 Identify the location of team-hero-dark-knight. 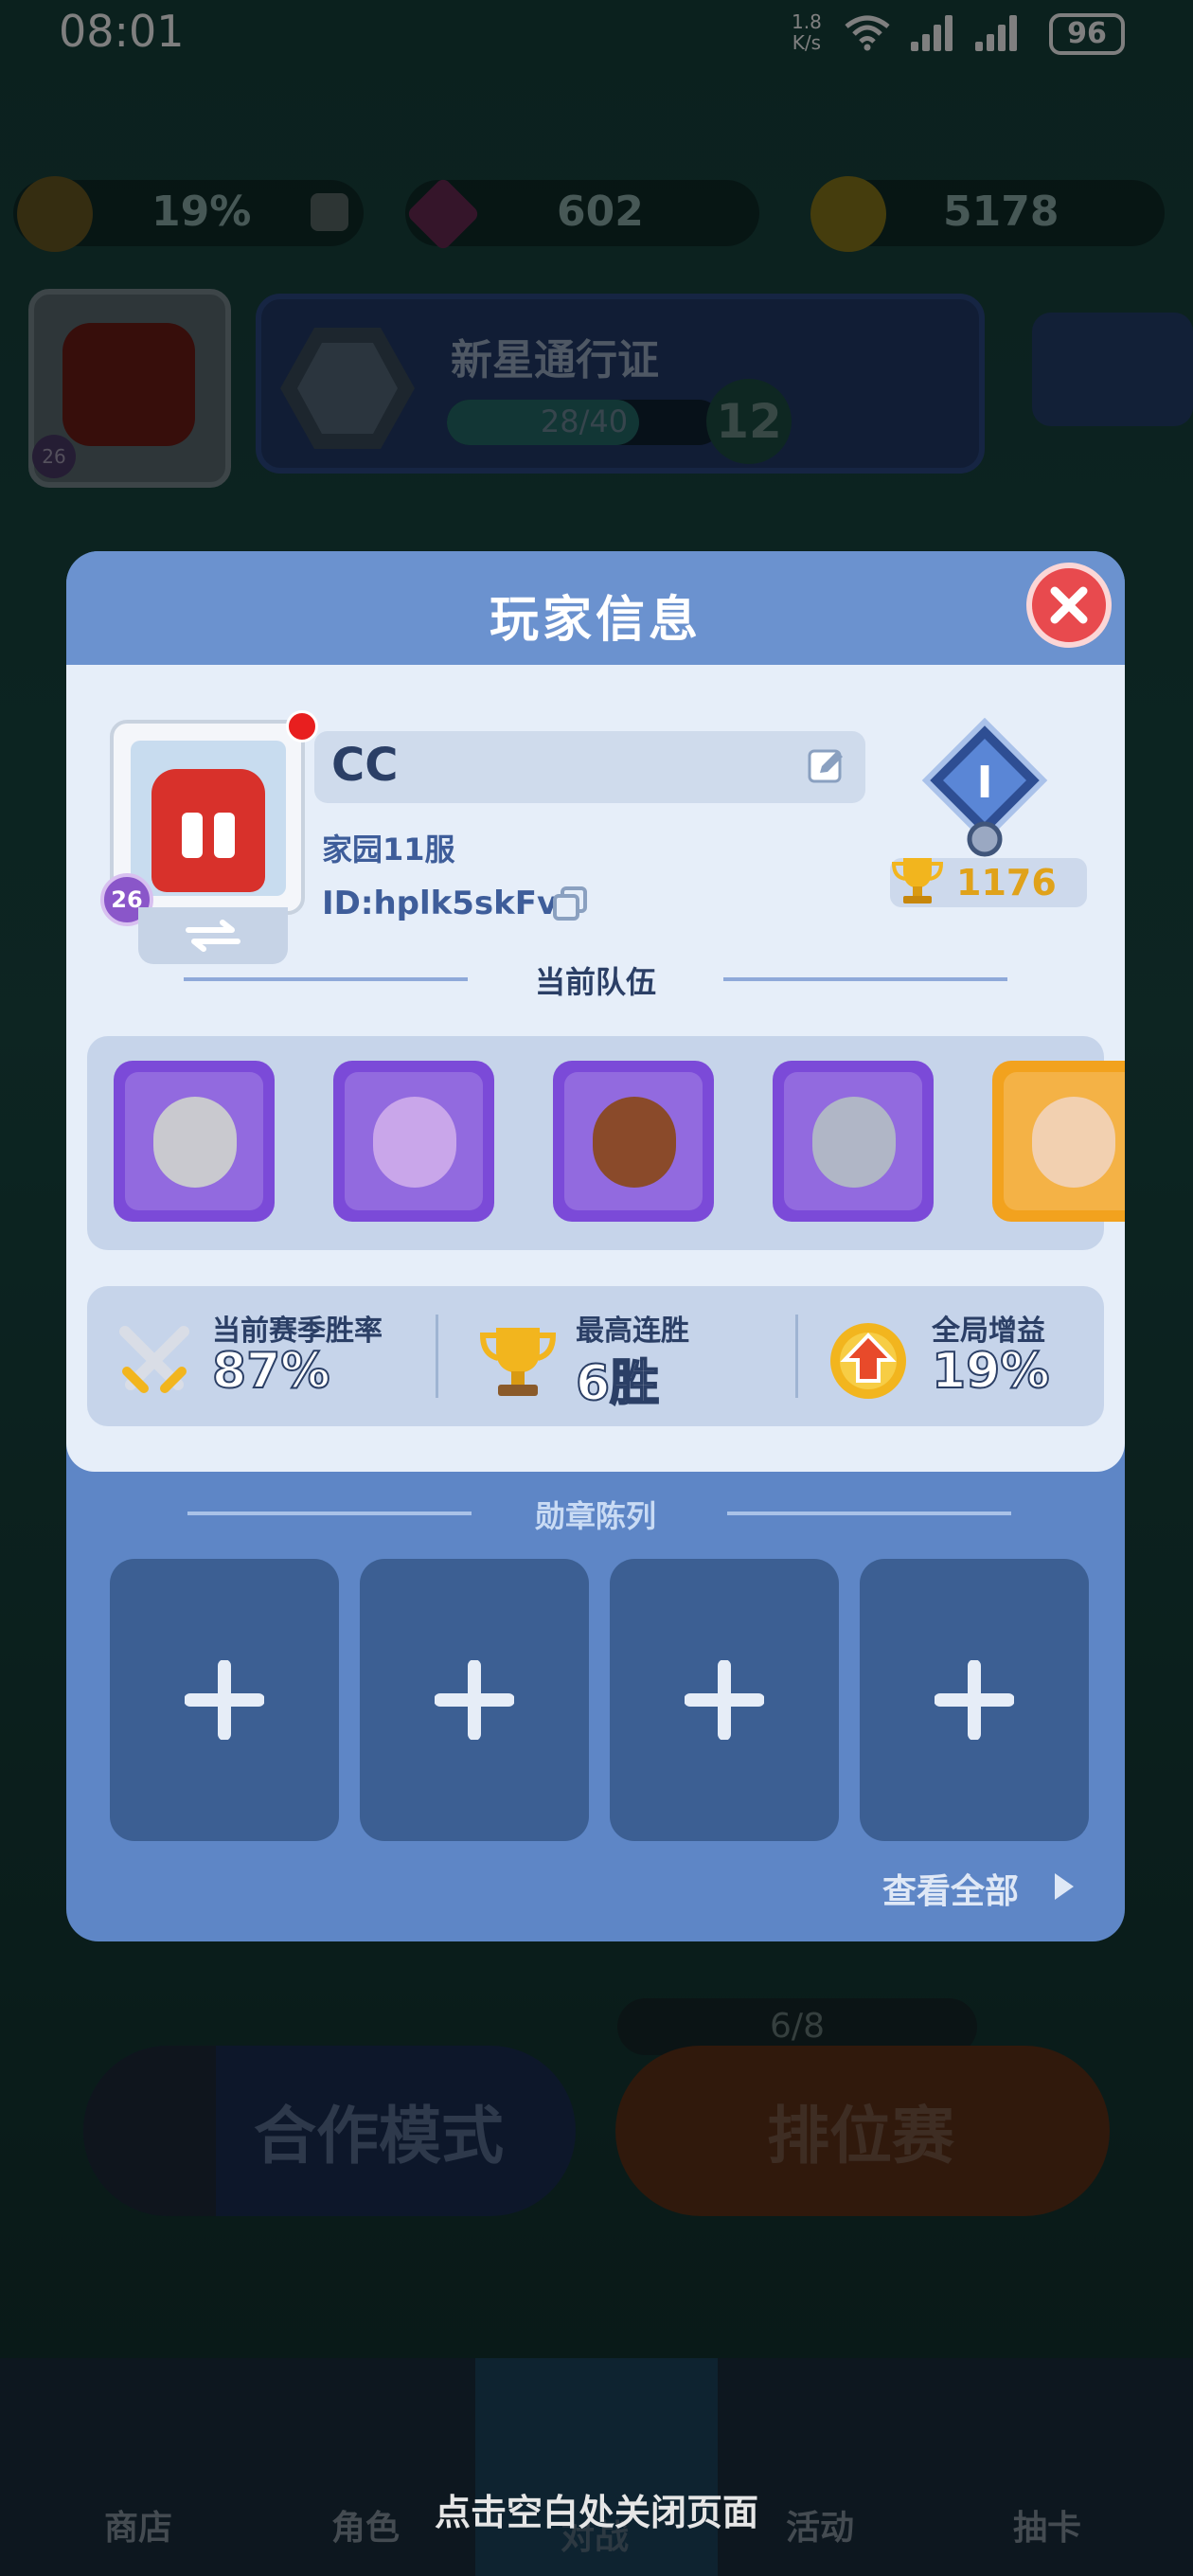
(853, 1141).